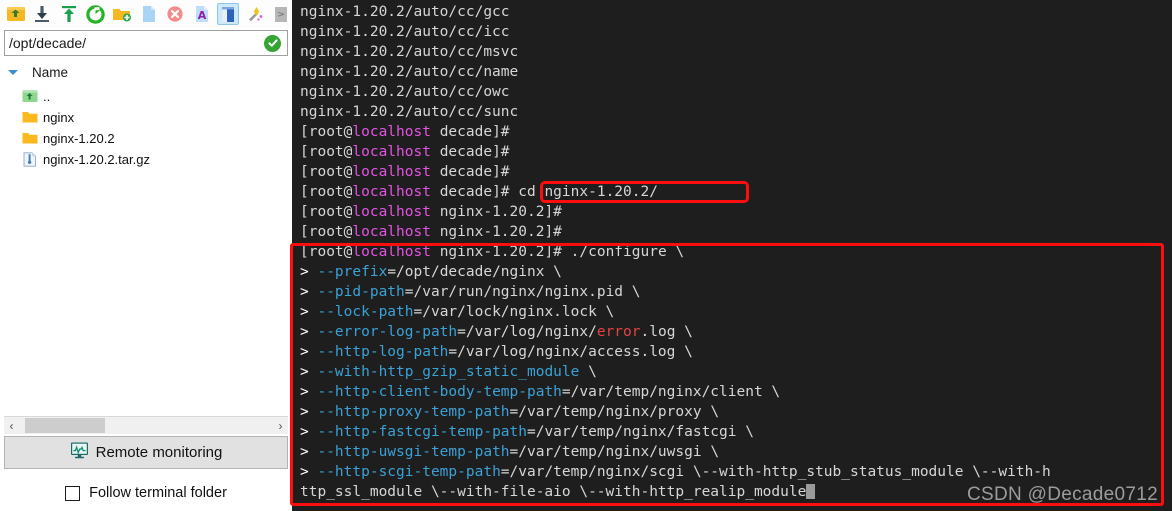 This screenshot has width=1172, height=511. I want to click on path-input-row: /opt/decade/, so click(146, 43).